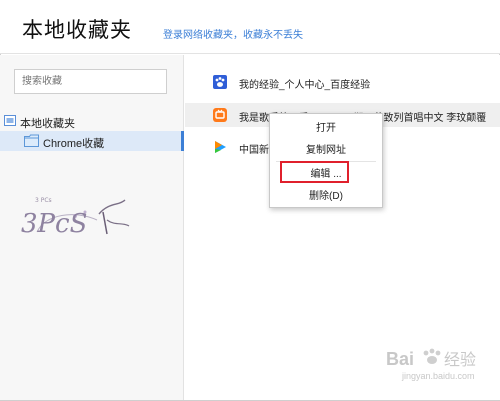 This screenshot has width=500, height=401. Describe the element at coordinates (54, 224) in the screenshot. I see `logo-text: 3PcS` at that location.